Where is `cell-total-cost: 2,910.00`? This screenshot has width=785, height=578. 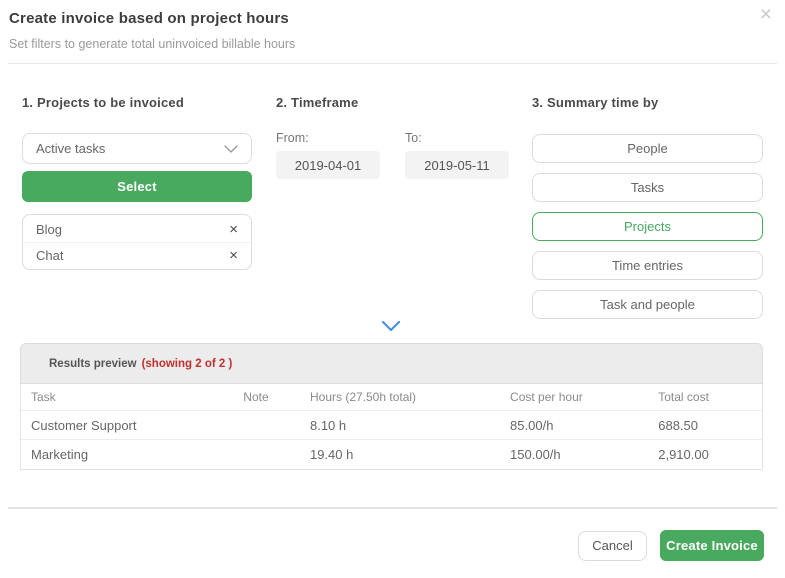 cell-total-cost: 2,910.00 is located at coordinates (683, 454).